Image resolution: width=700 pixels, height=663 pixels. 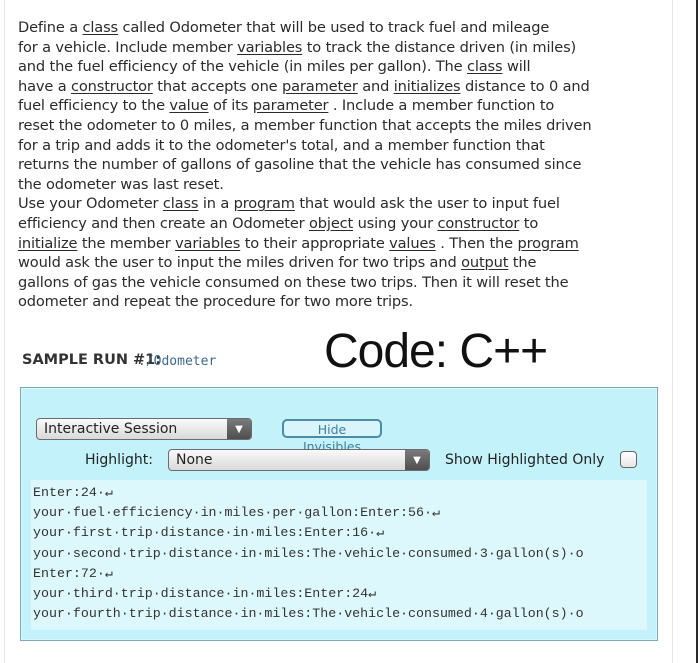 I want to click on highlight-value: None, so click(x=194, y=460).